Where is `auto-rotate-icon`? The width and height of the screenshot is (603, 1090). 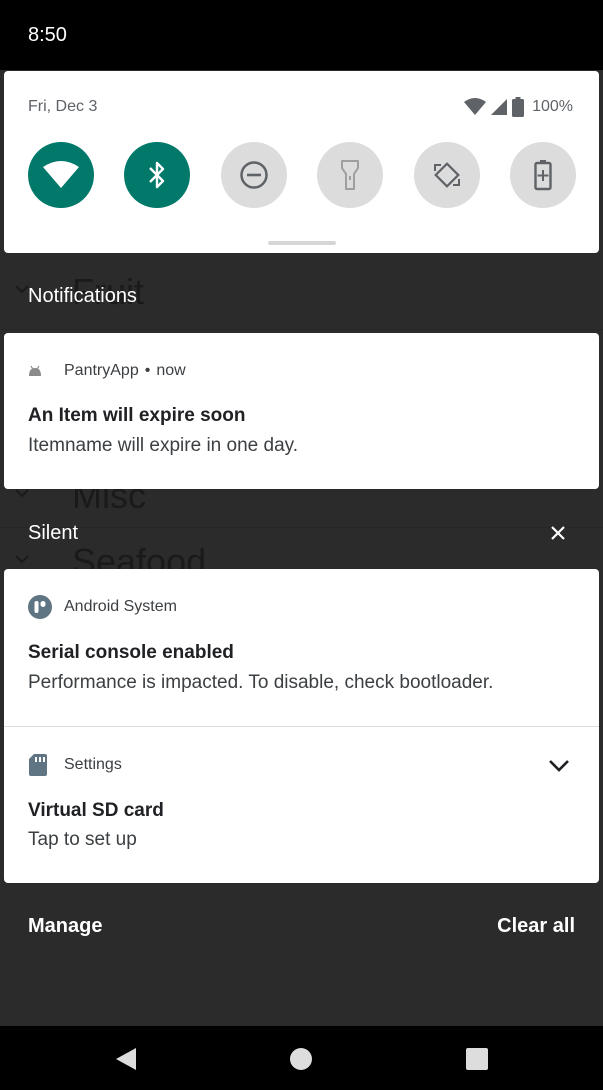
auto-rotate-icon is located at coordinates (447, 175).